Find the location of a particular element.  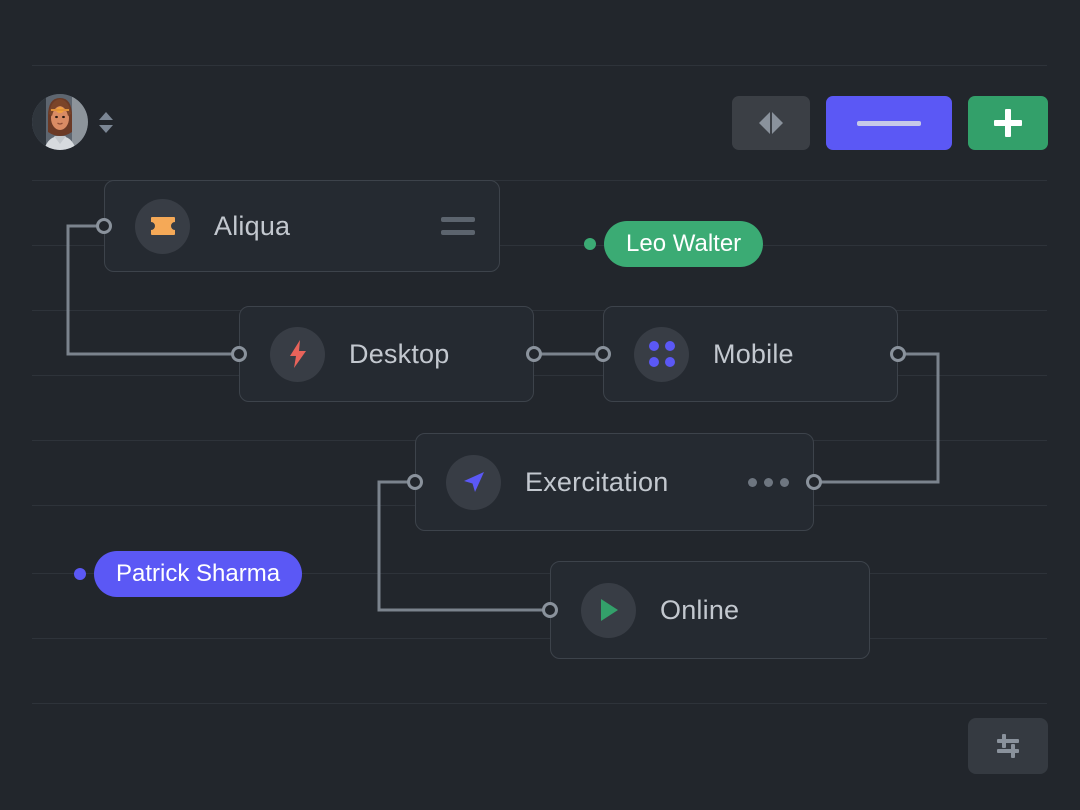

sliders-icon is located at coordinates (1008, 746).